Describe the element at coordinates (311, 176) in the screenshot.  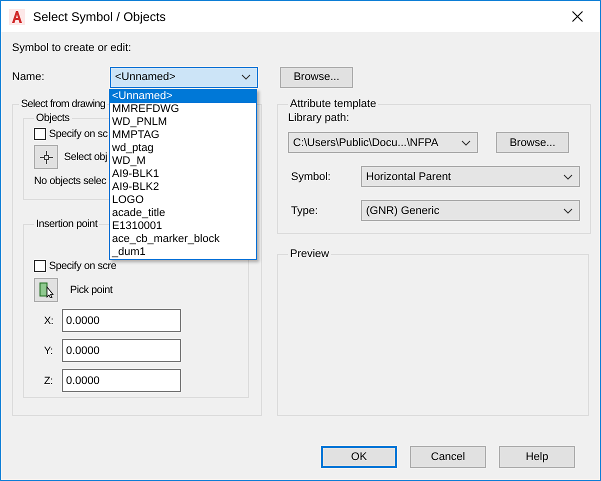
I see `field-label: Symbol:` at that location.